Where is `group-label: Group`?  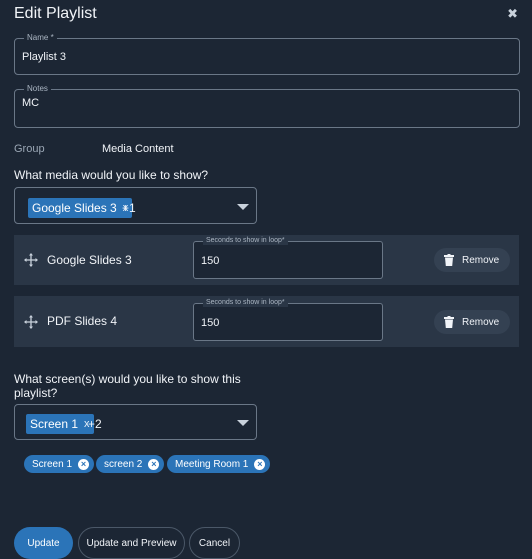
group-label: Group is located at coordinates (29, 149).